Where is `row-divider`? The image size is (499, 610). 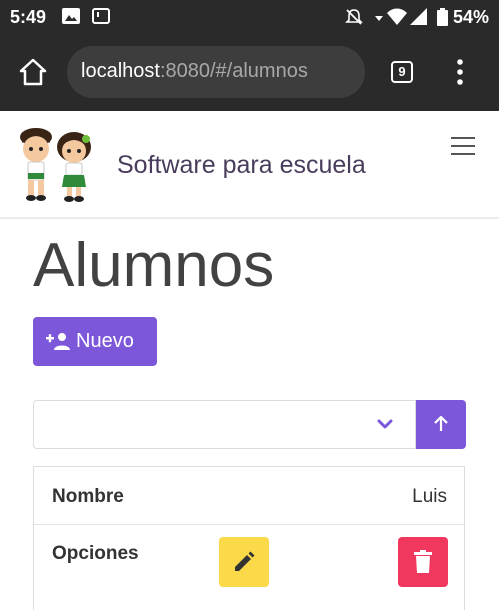
row-divider is located at coordinates (249, 524).